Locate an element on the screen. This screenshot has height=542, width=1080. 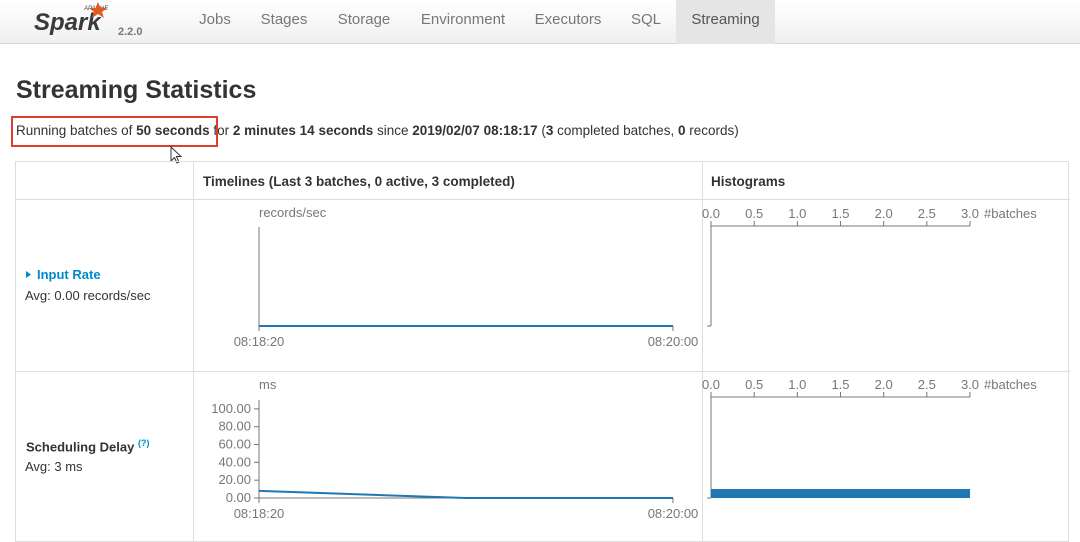
tab-environment: Environment is located at coordinates (463, 22).